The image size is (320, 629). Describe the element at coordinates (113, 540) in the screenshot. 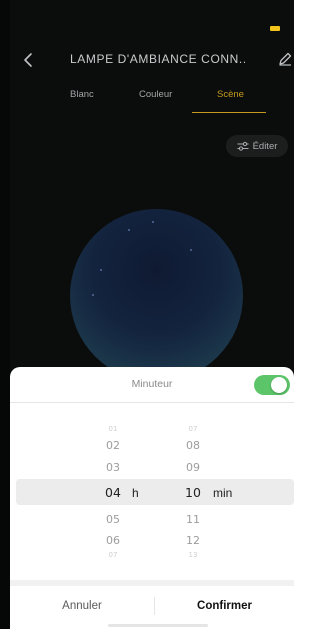

I see `hour-option: 06` at that location.